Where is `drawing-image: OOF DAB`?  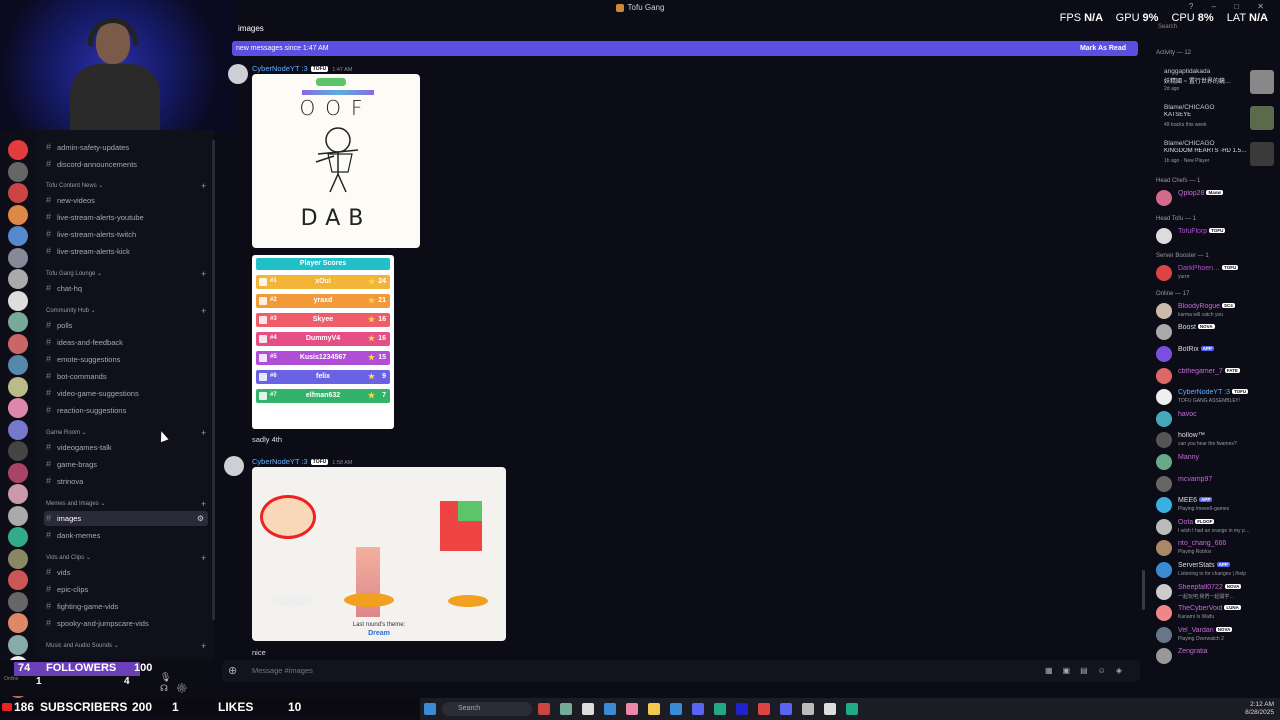
drawing-image: OOF DAB is located at coordinates (336, 161).